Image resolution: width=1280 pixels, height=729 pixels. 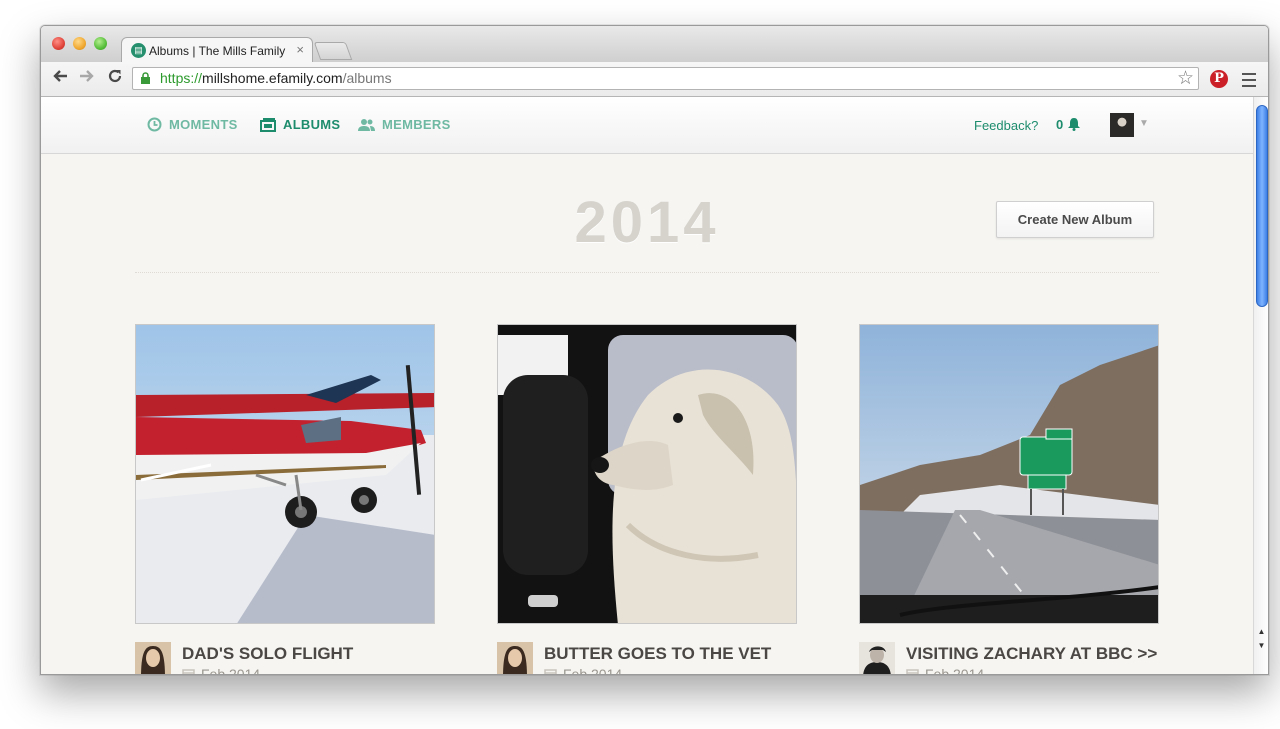 I want to click on scroll-up-arrow-icon: ▲, so click(x=1261, y=633).